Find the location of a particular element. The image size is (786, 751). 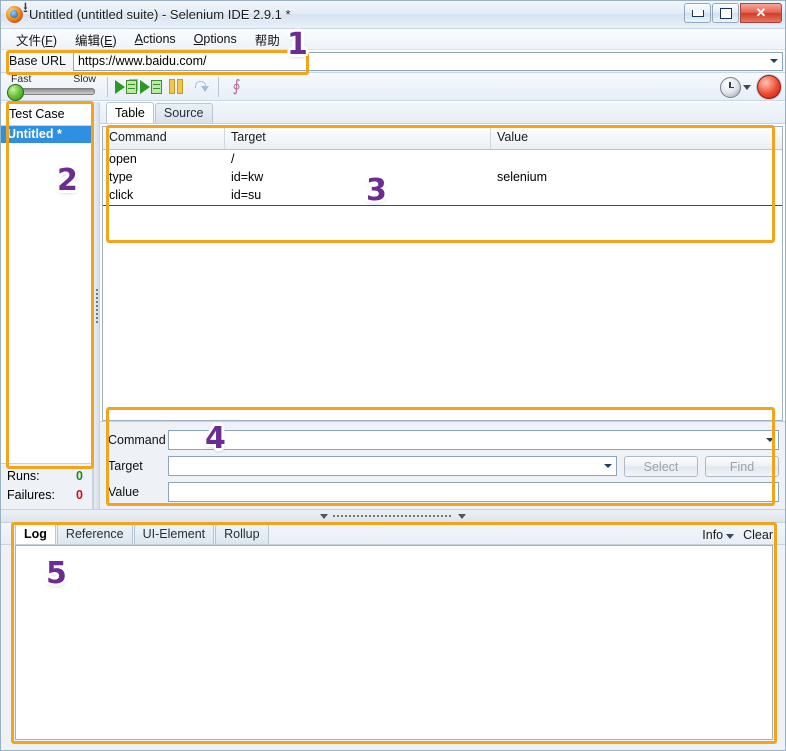

close-icon: ✕ is located at coordinates (761, 12).